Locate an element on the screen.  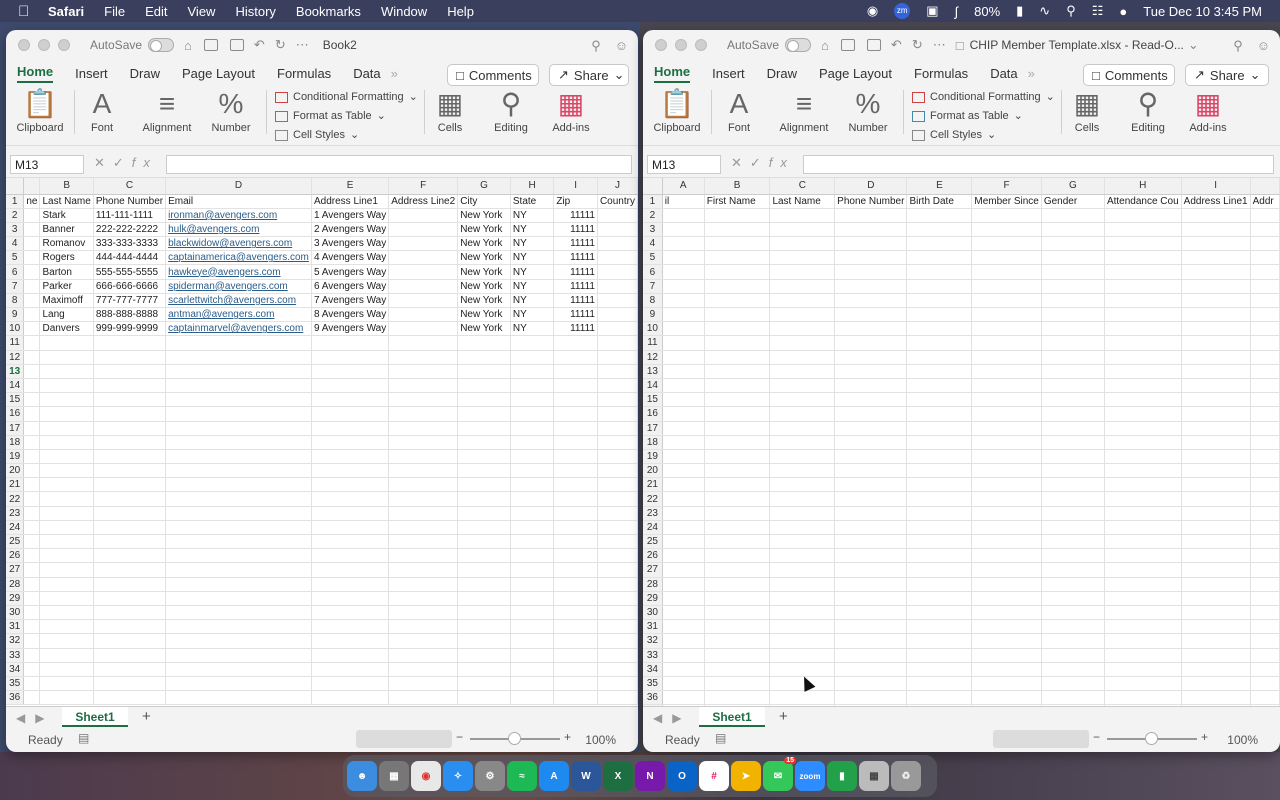
menu-clock: Tue Dec 10 3:45 PM is located at coordinates (1202, 11).